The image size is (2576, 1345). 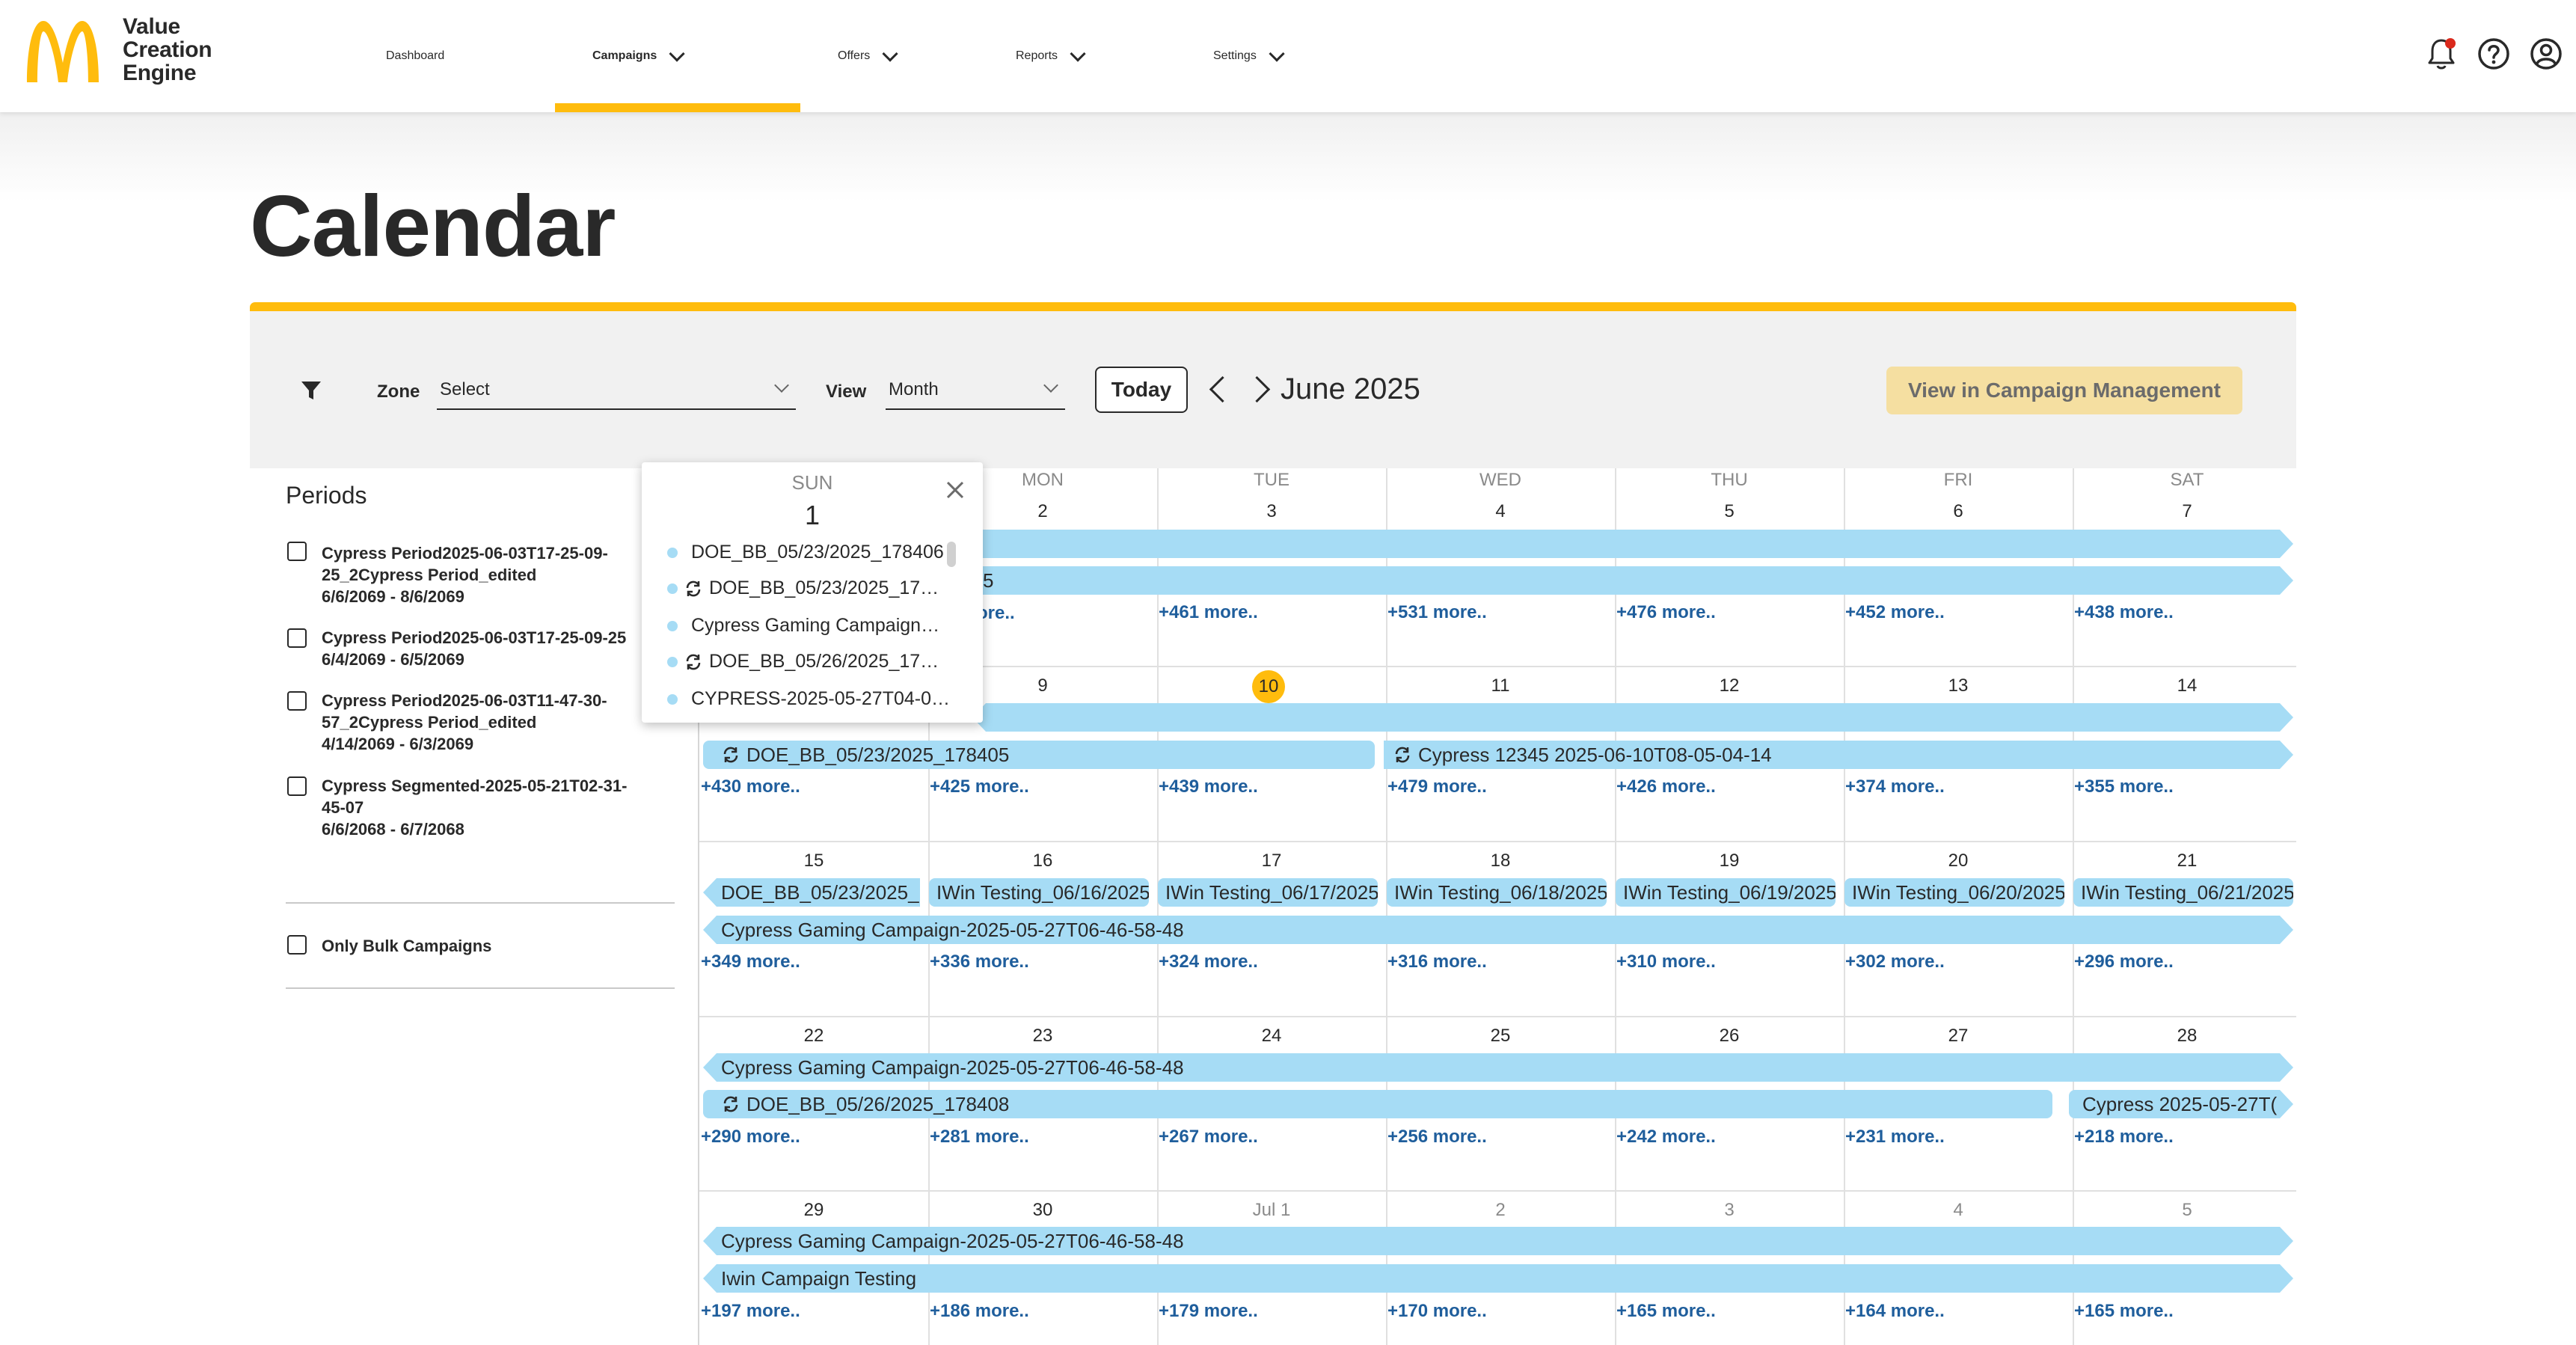 I want to click on more-events-link: +452 more.., so click(x=1895, y=612).